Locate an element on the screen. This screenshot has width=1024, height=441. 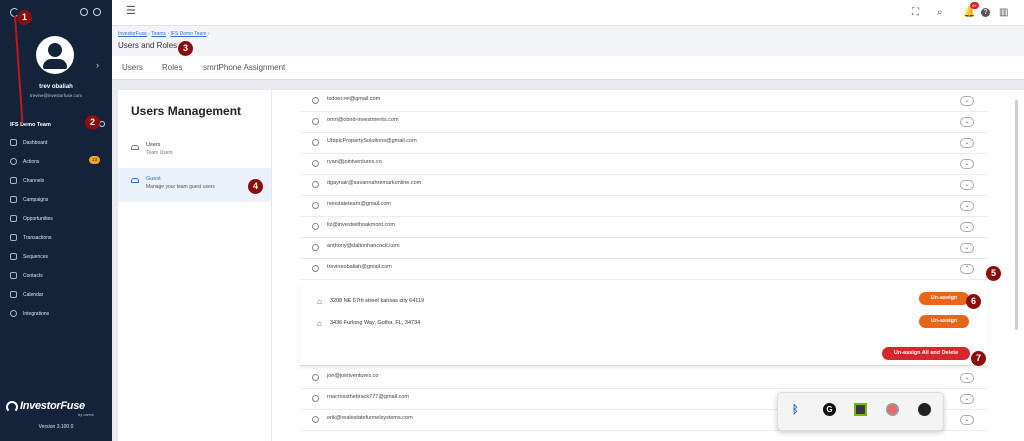
user-email: dgaynair@savannahremarkonline.com is located at coordinates (374, 183).